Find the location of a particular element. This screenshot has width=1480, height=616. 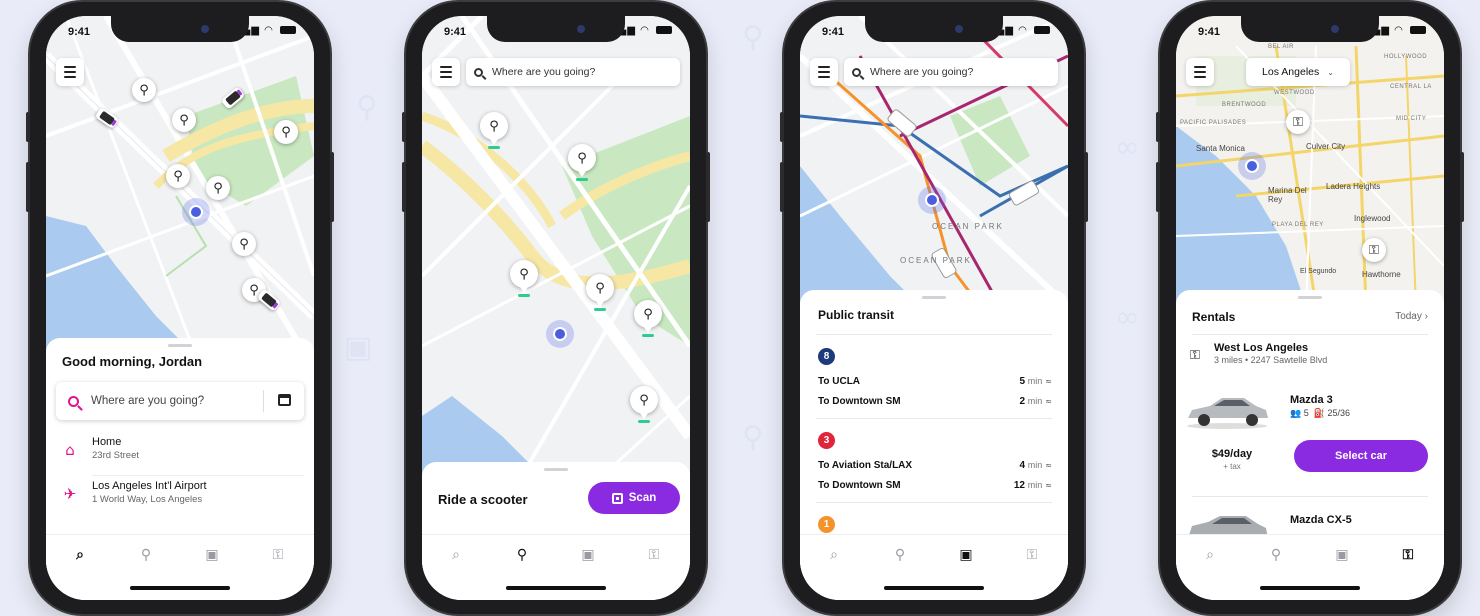

eta-unit: min is located at coordinates (1035, 401).